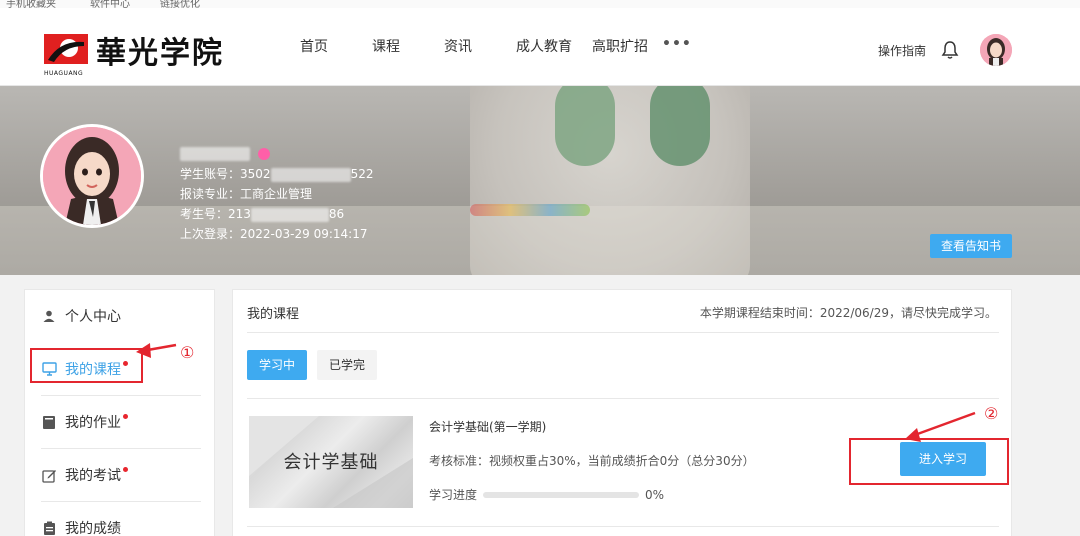  What do you see at coordinates (556, 392) in the screenshot?
I see `annotation-arrows` at bounding box center [556, 392].